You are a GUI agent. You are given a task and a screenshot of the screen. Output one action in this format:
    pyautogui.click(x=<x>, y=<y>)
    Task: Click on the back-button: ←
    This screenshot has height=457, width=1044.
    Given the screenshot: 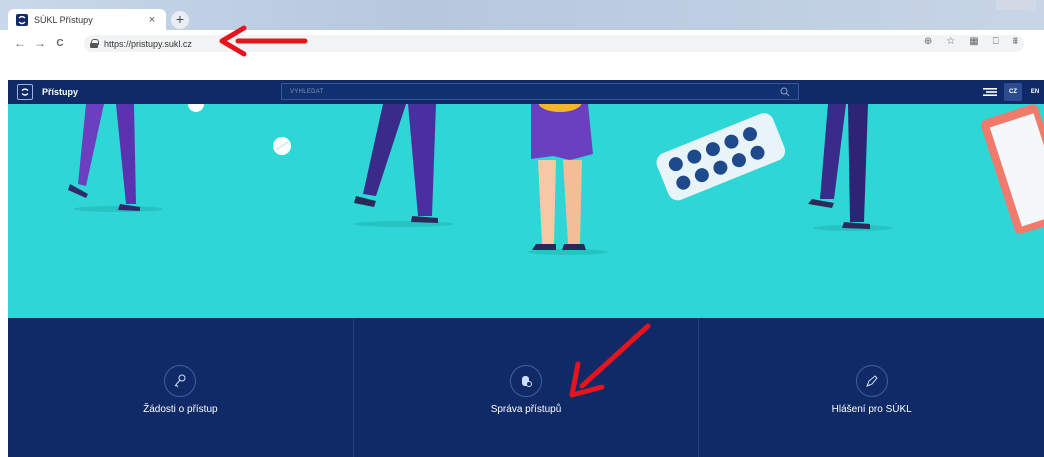 What is the action you would take?
    pyautogui.click(x=20, y=43)
    